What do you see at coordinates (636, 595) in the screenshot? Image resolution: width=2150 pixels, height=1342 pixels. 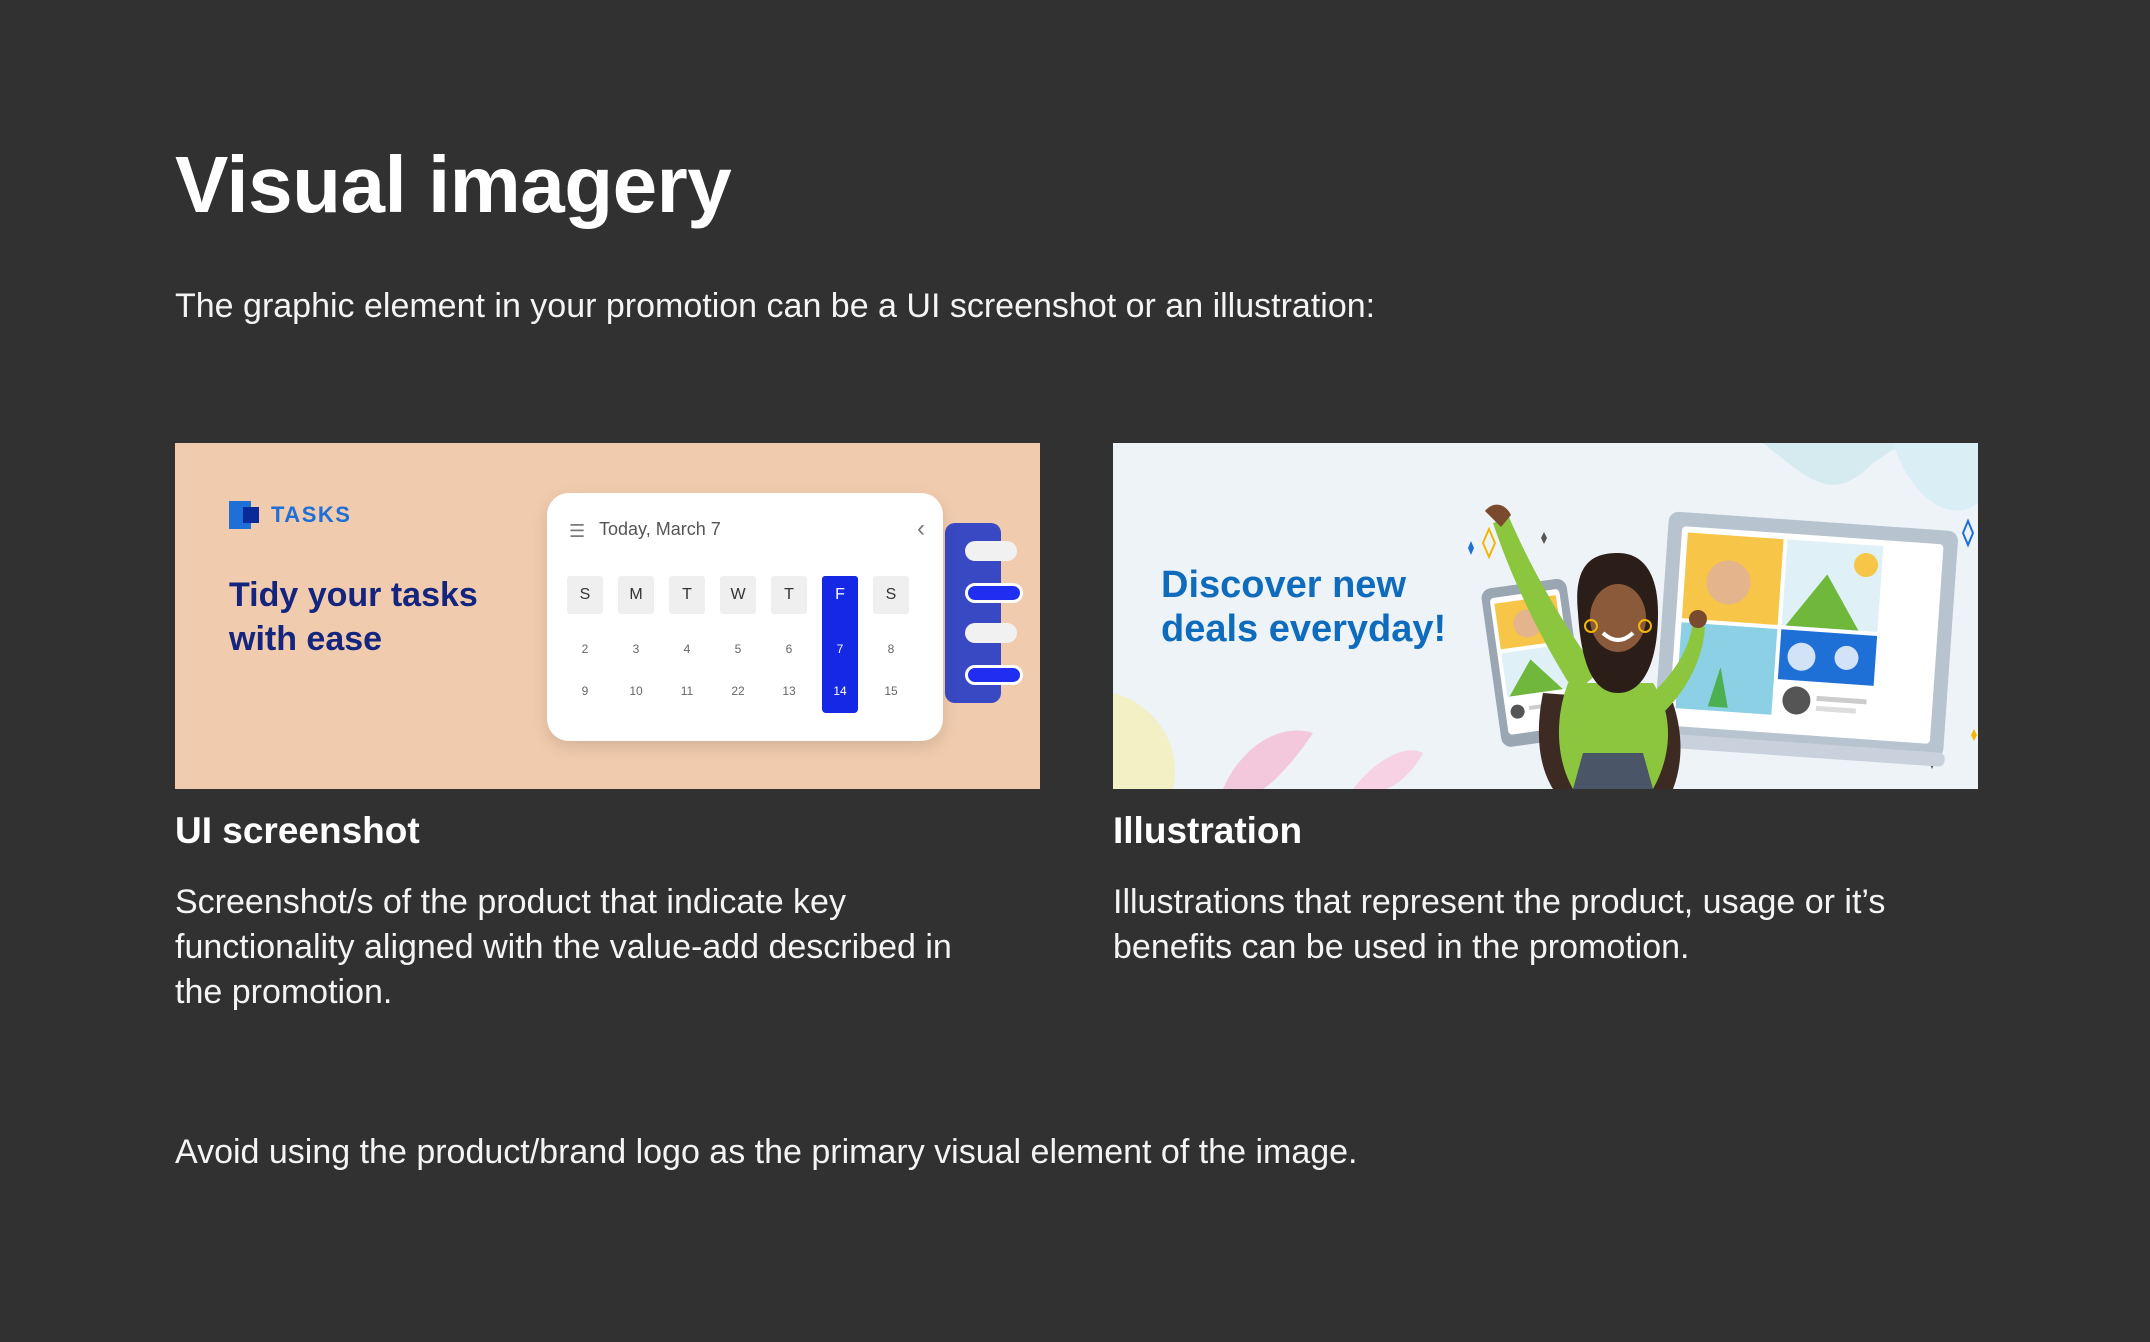 I see `calendar-day-header: M` at bounding box center [636, 595].